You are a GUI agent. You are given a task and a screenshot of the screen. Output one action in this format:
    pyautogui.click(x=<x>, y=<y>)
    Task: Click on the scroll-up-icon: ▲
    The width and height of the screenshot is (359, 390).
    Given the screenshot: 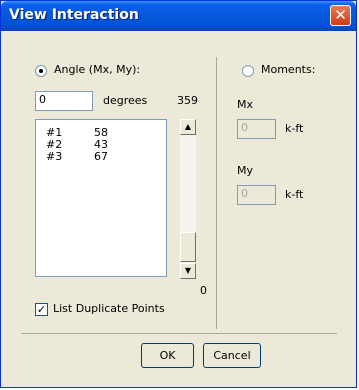 What is the action you would take?
    pyautogui.click(x=188, y=126)
    